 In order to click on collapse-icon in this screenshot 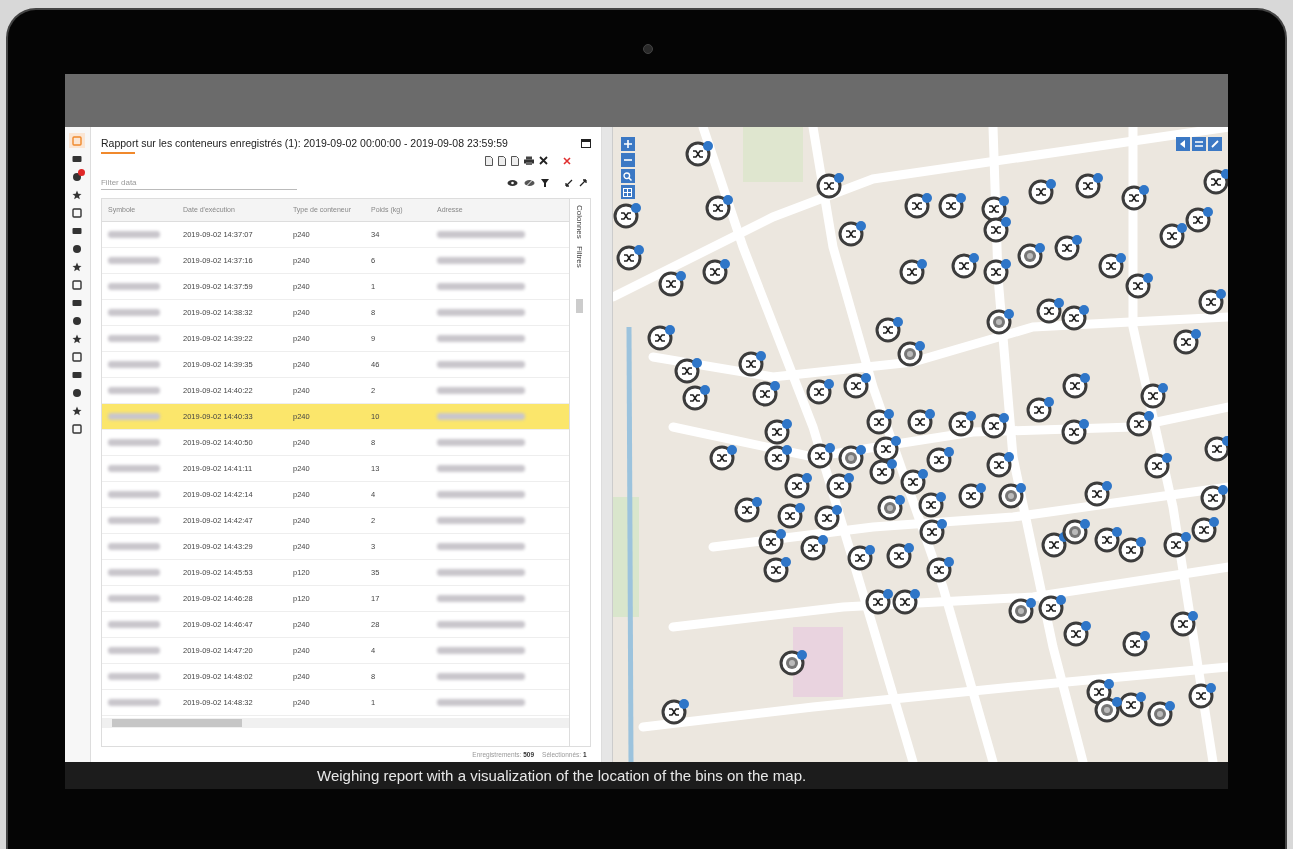, I will do `click(543, 160)`.